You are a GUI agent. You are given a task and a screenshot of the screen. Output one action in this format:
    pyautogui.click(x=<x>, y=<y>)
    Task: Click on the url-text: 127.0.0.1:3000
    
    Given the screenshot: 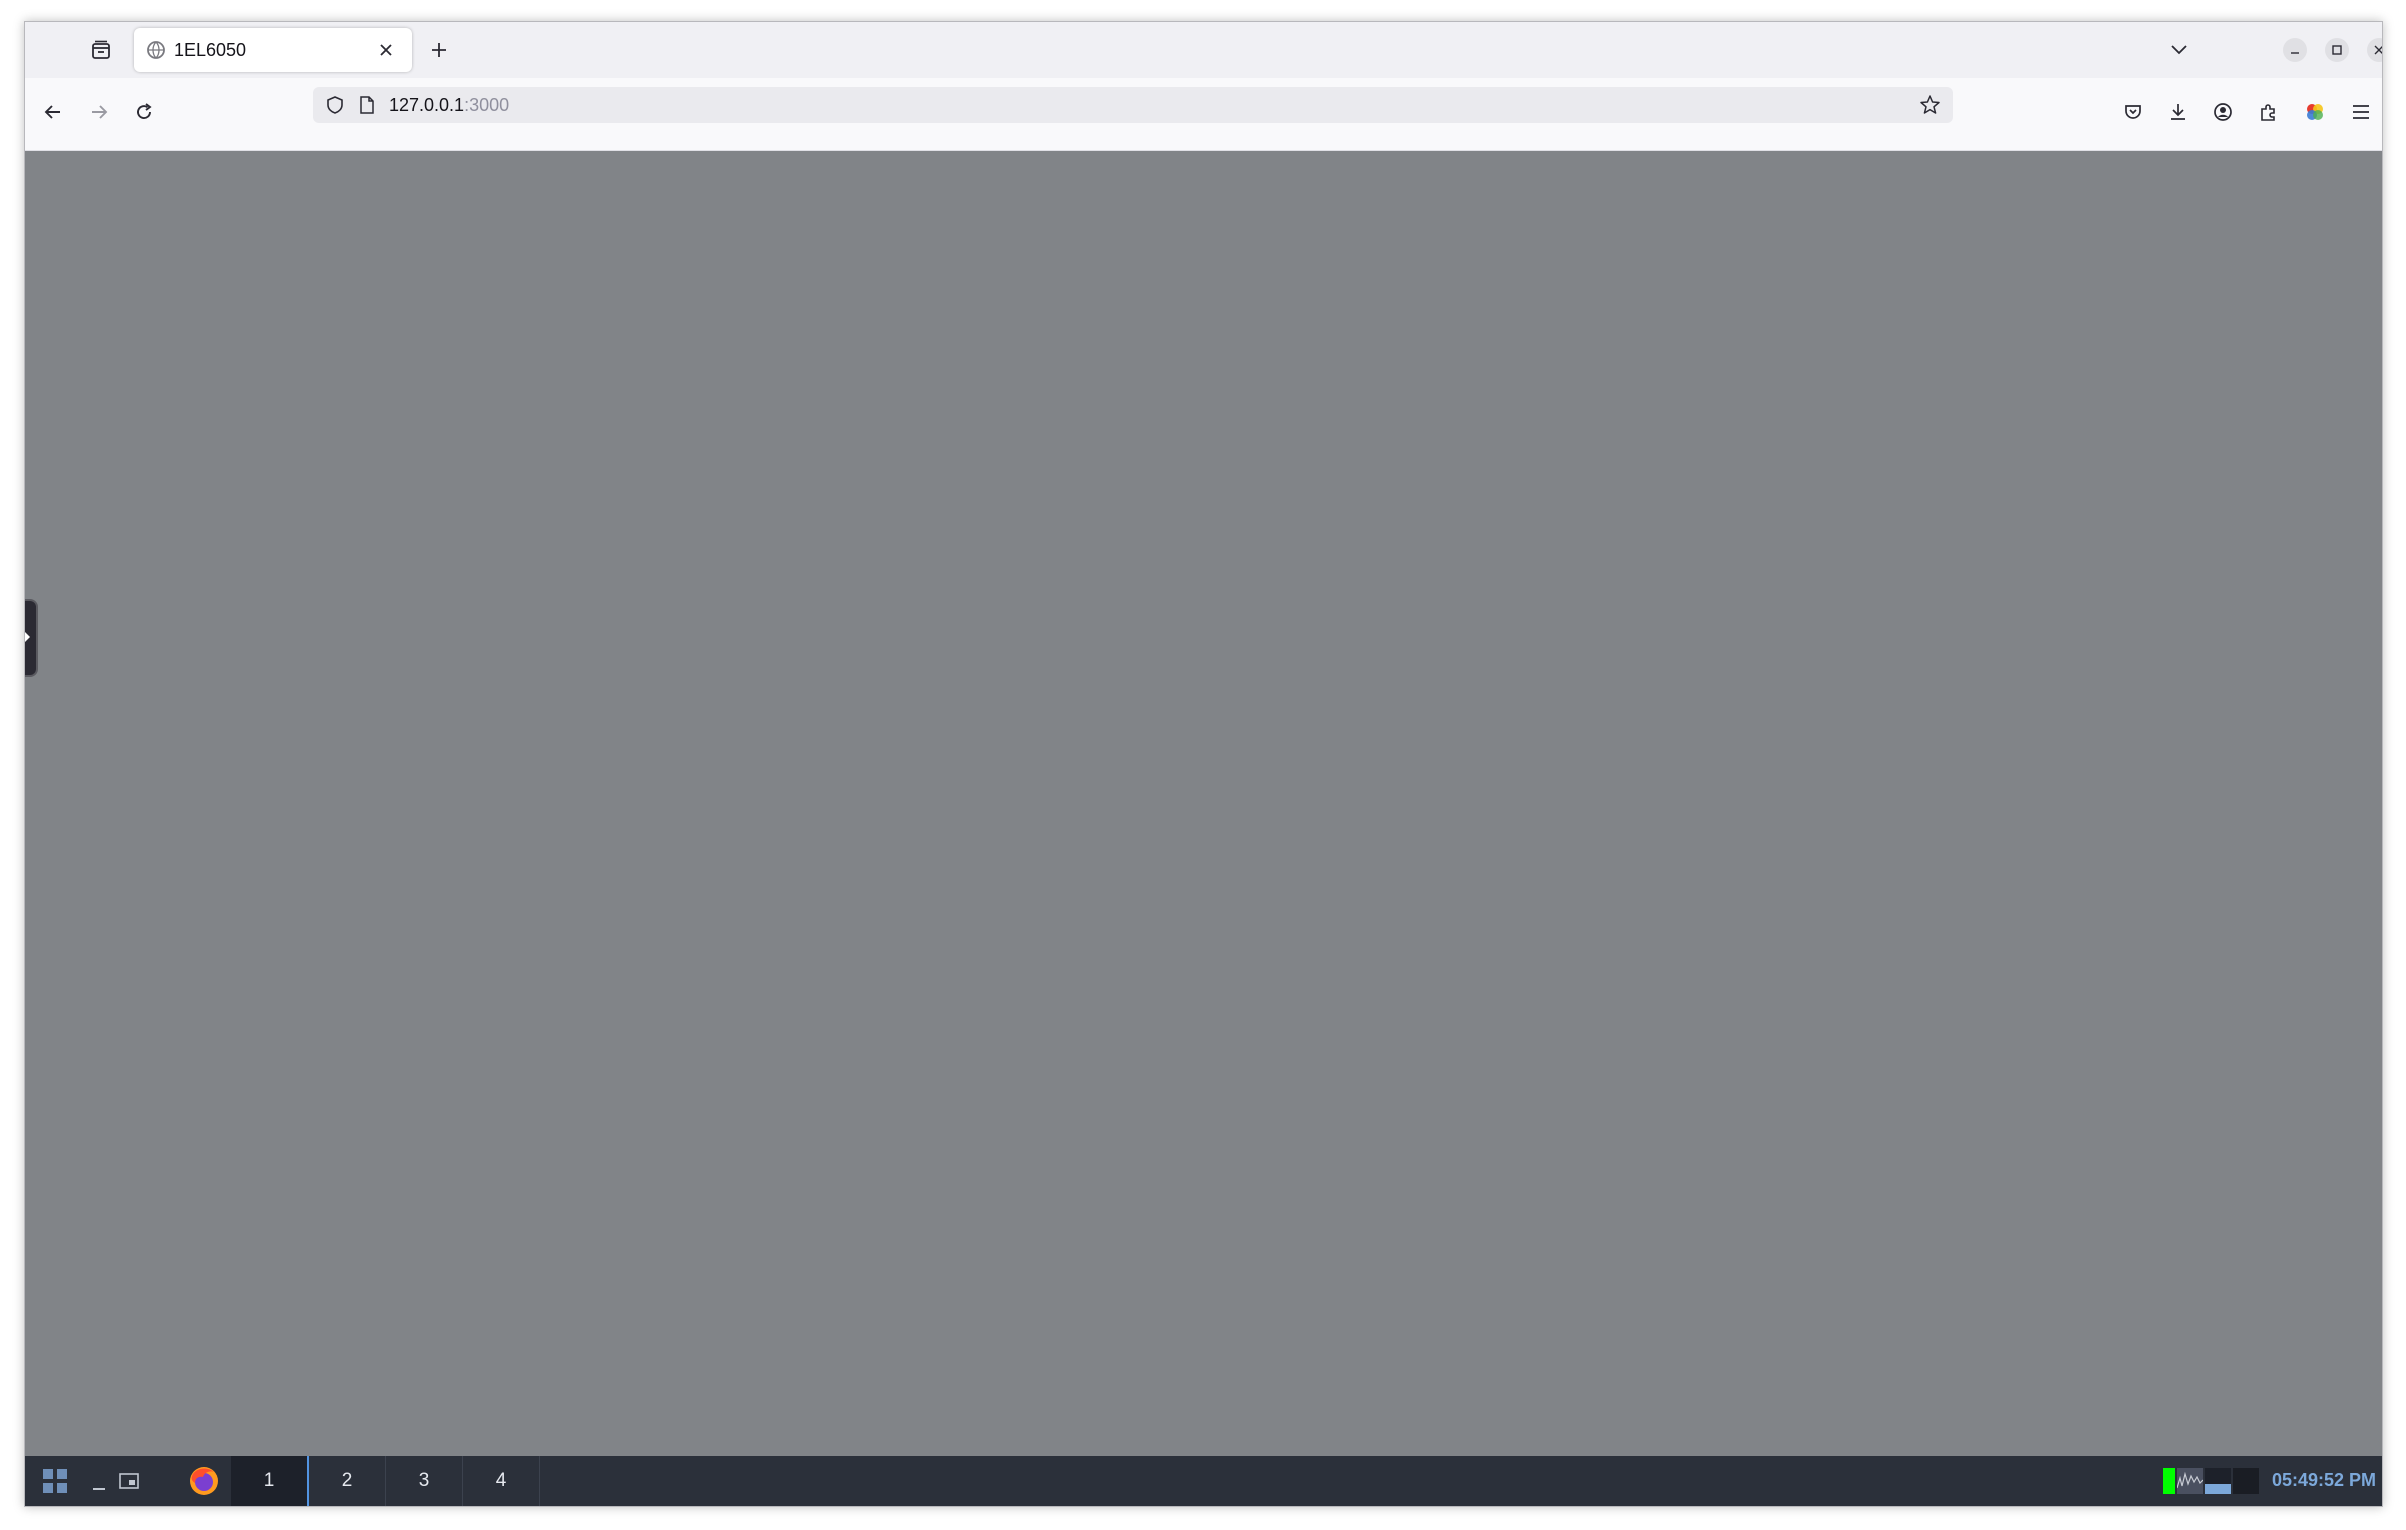 What is the action you would take?
    pyautogui.click(x=449, y=105)
    